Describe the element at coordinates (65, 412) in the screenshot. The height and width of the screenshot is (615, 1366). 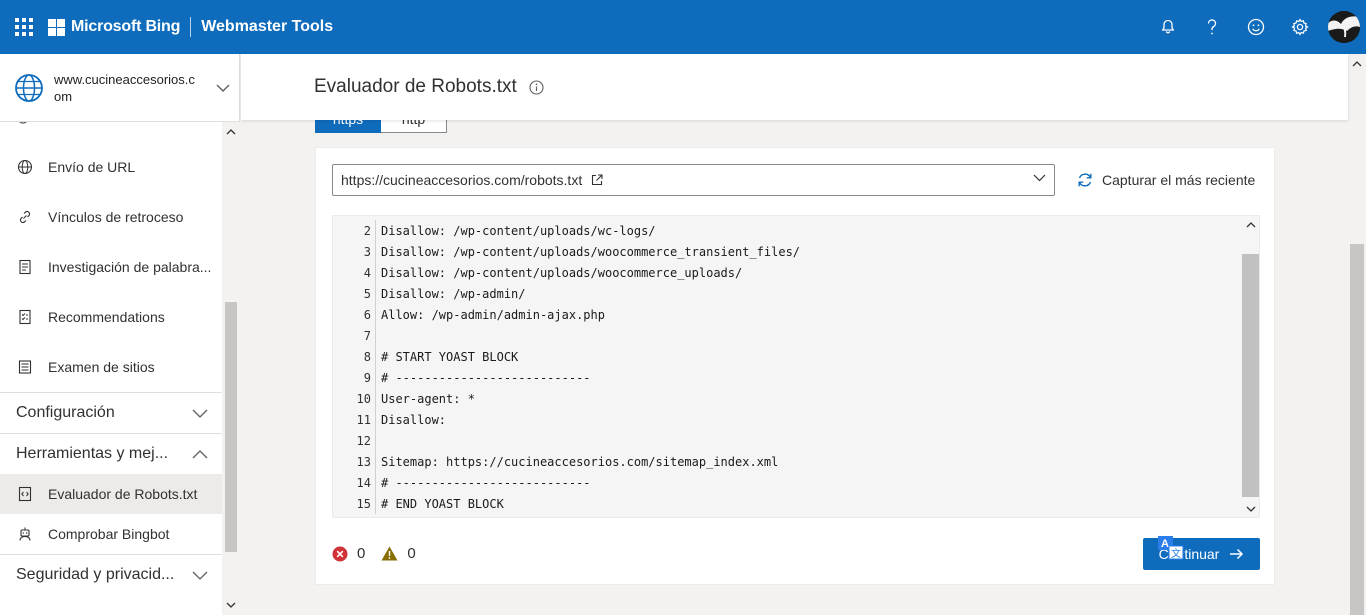
I see `section-label: Configuración` at that location.